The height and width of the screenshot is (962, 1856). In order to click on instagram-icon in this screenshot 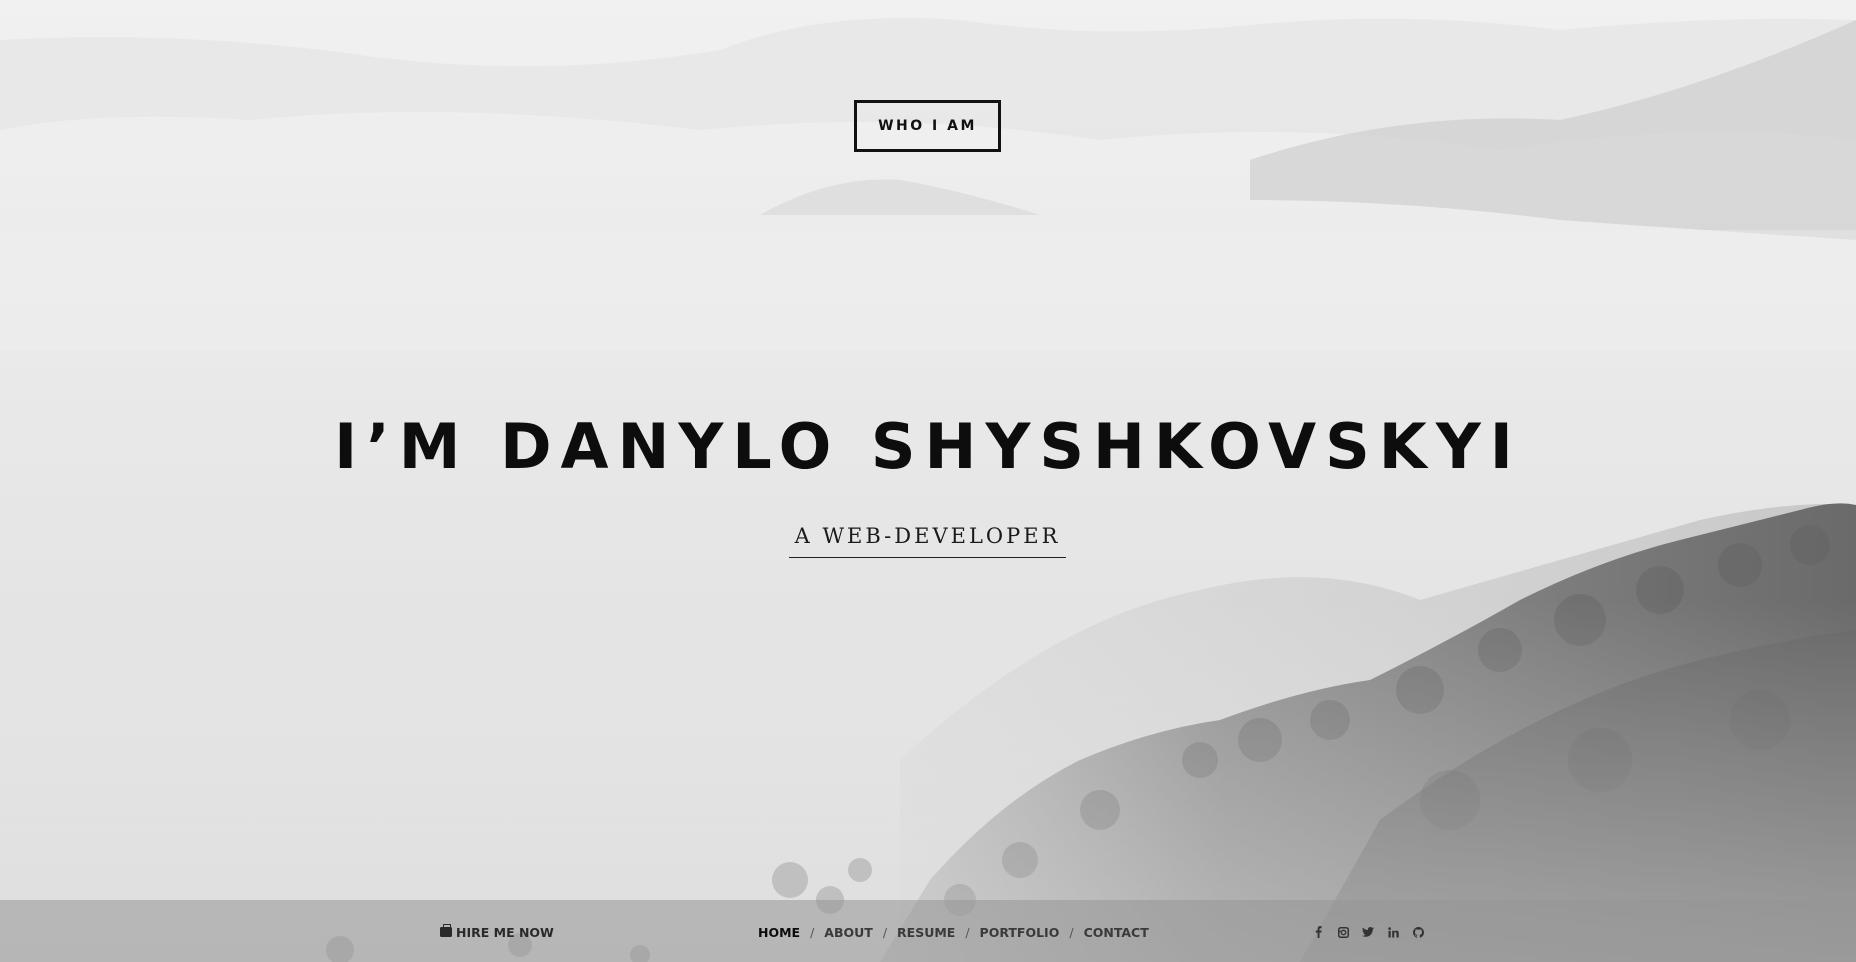, I will do `click(1343, 932)`.